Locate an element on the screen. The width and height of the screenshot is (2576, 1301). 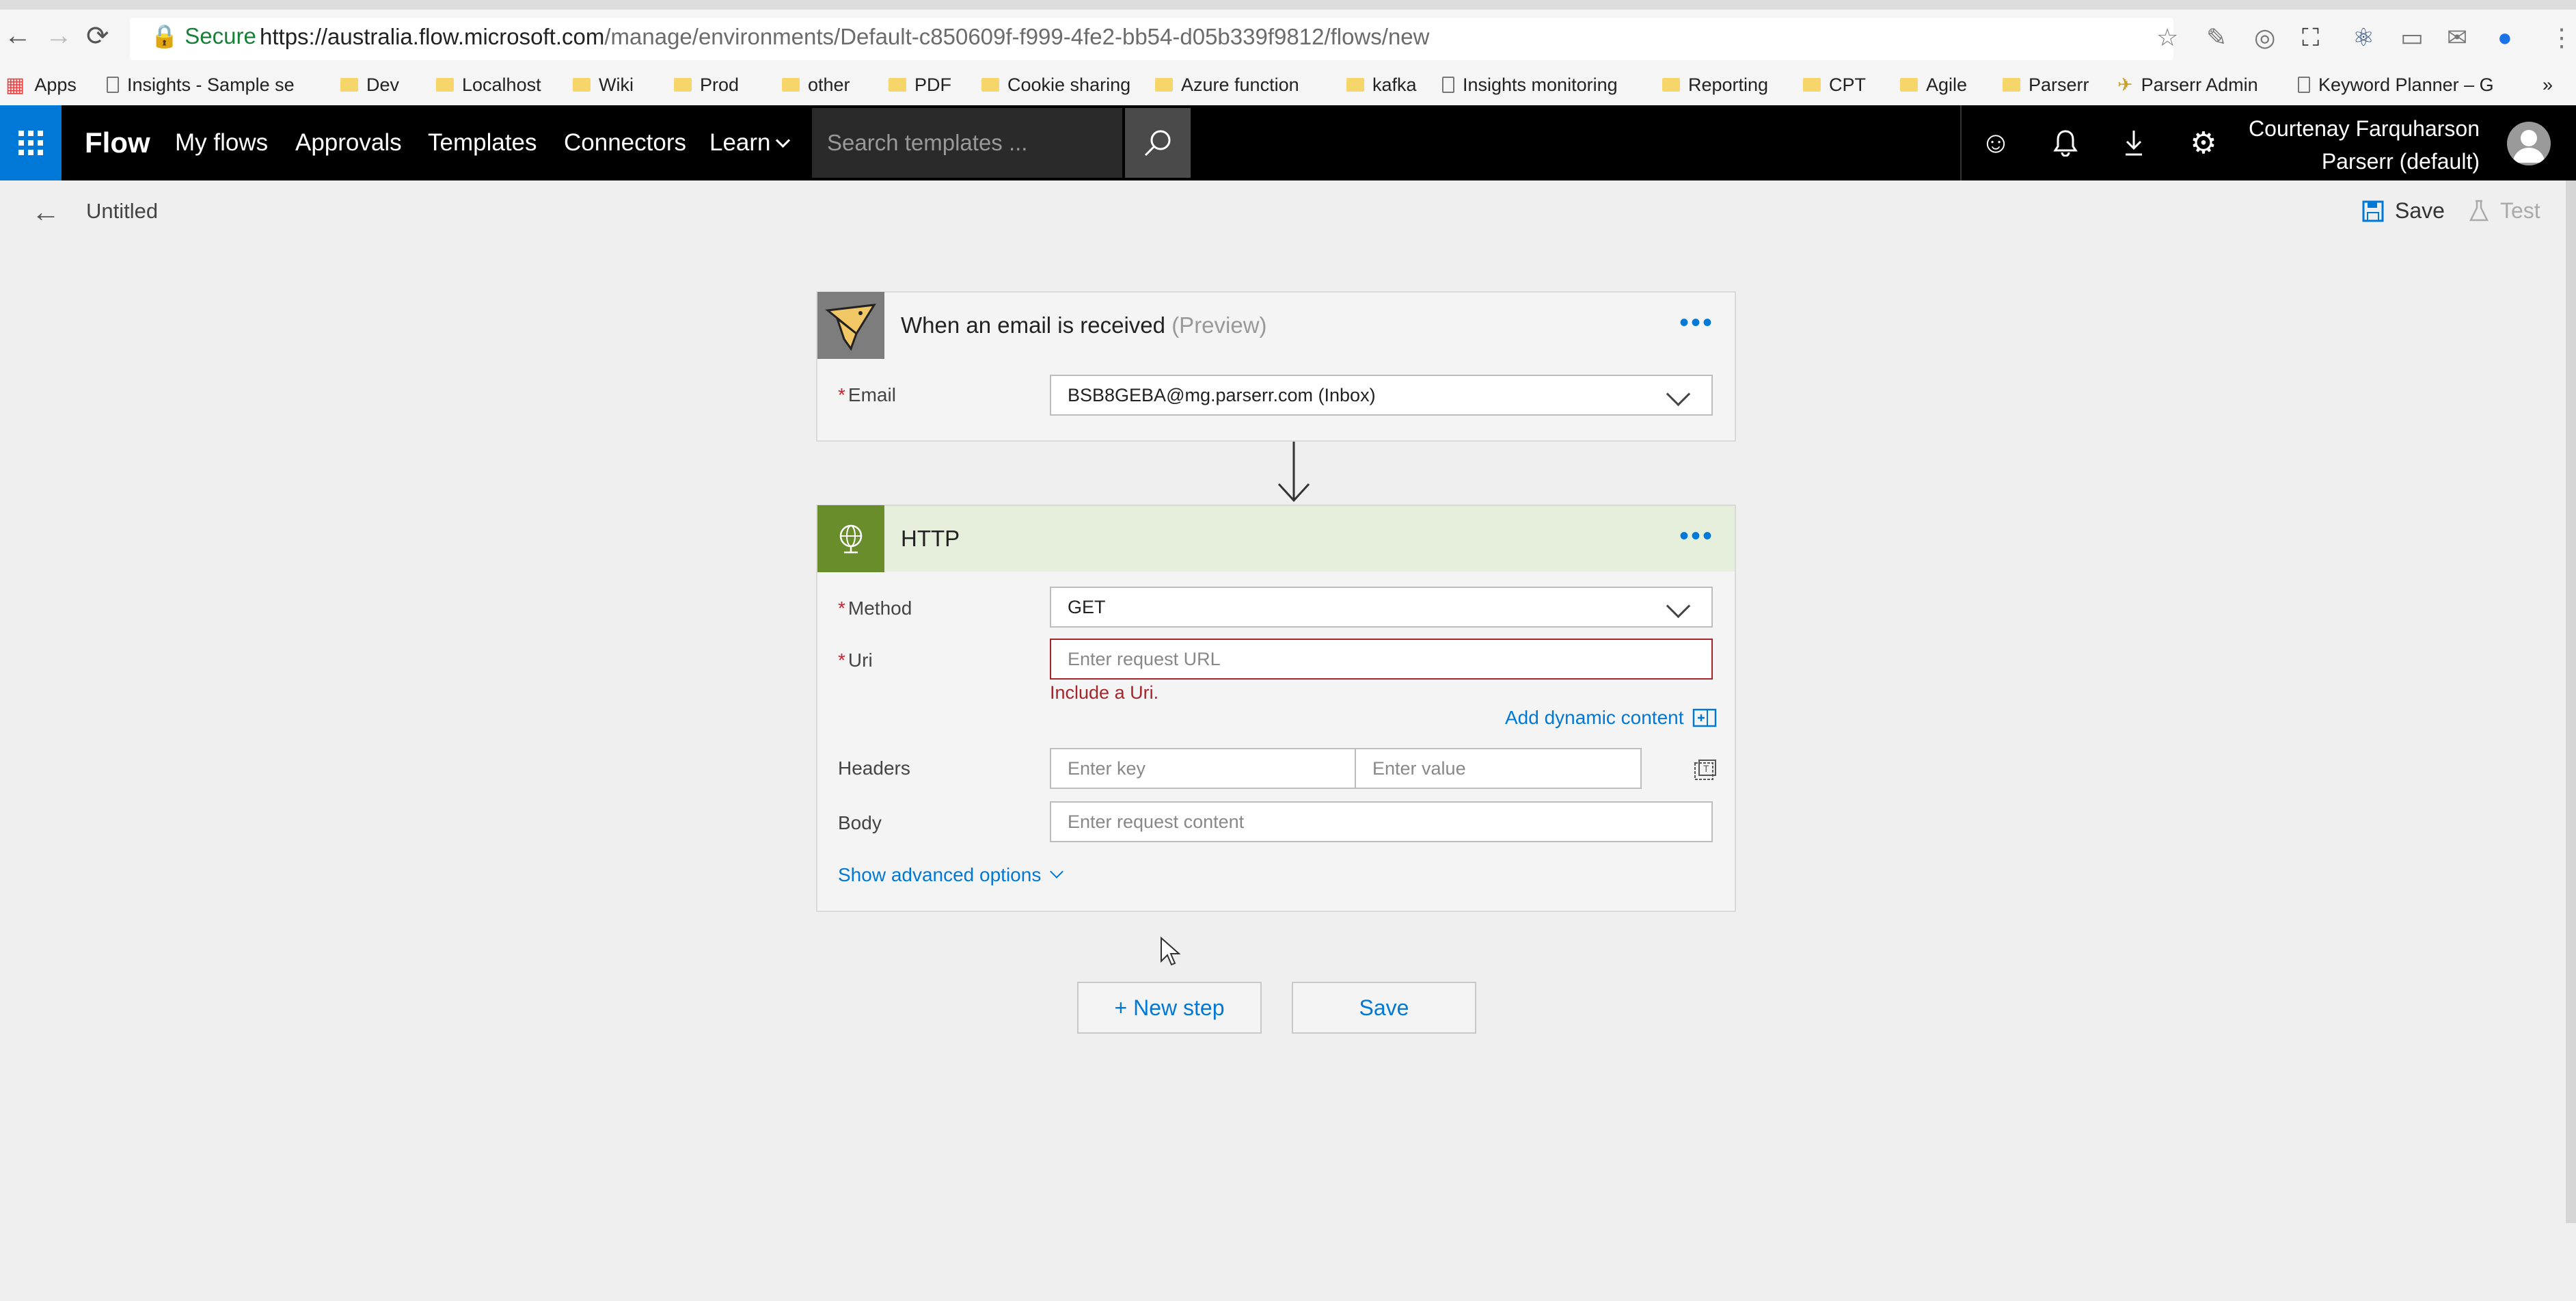
page-icon is located at coordinates (2304, 85).